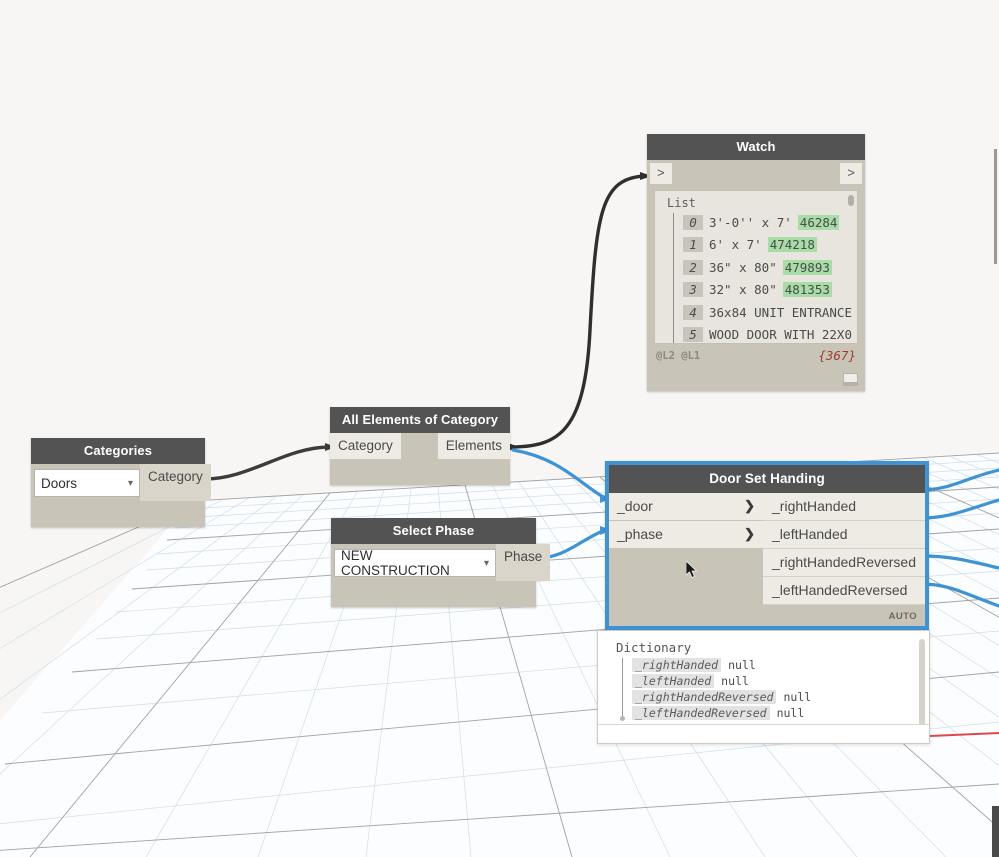 The width and height of the screenshot is (999, 857). Describe the element at coordinates (780, 665) in the screenshot. I see `dictionary-entry: _rightHanded null` at that location.